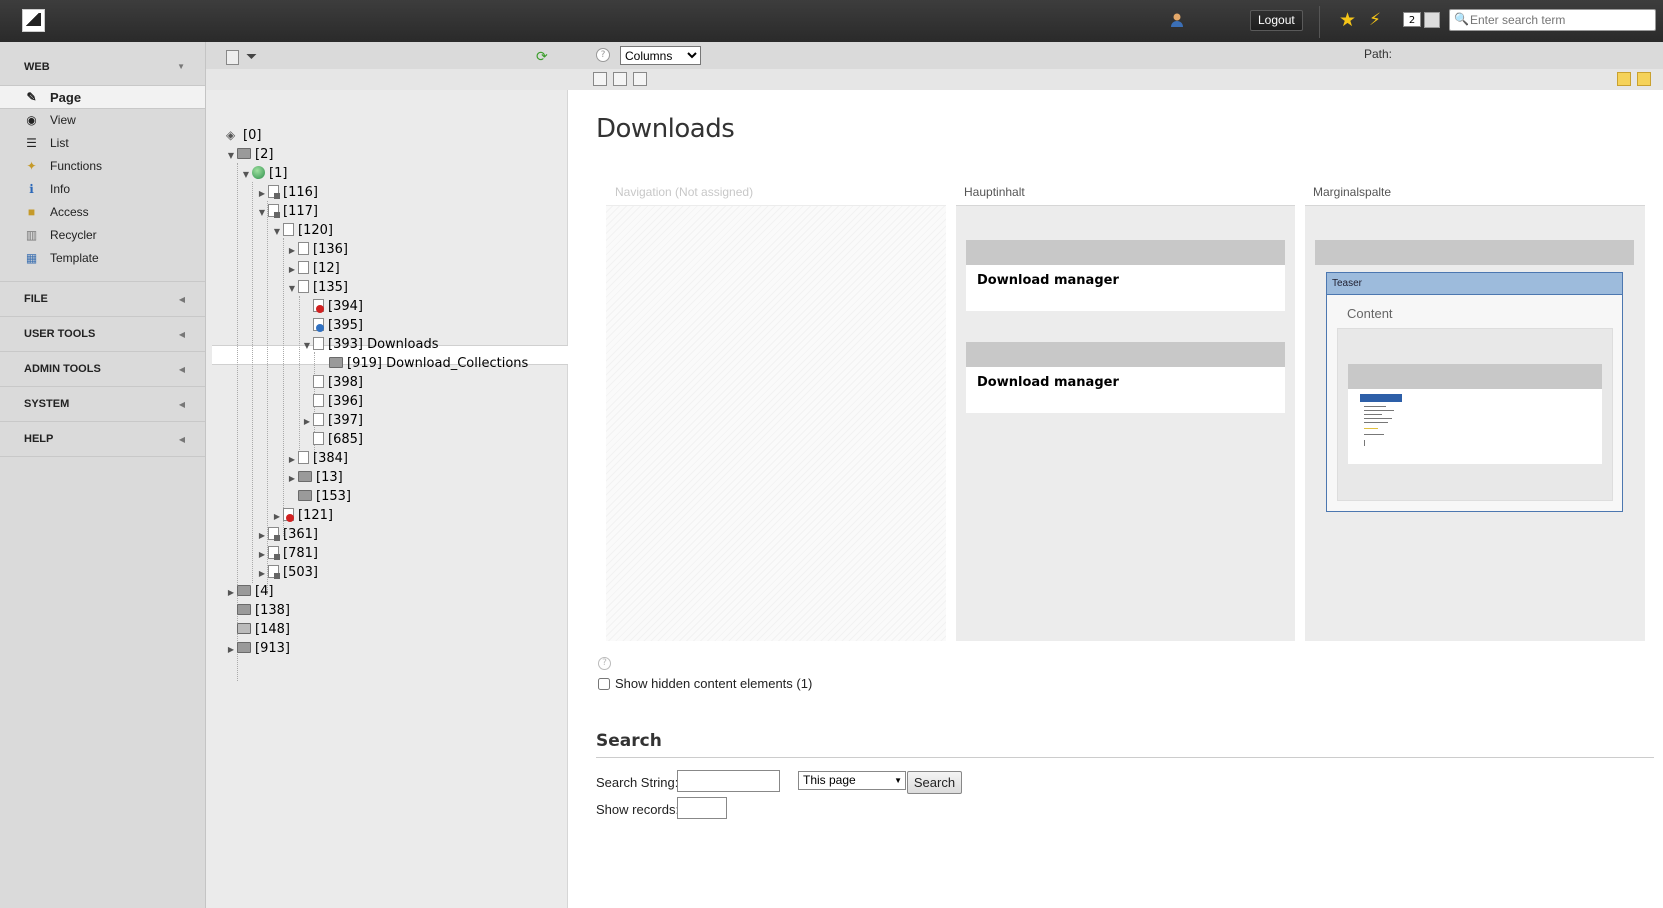 This screenshot has height=908, width=1663. Describe the element at coordinates (264, 591) in the screenshot. I see `tree-node-label: [4]` at that location.